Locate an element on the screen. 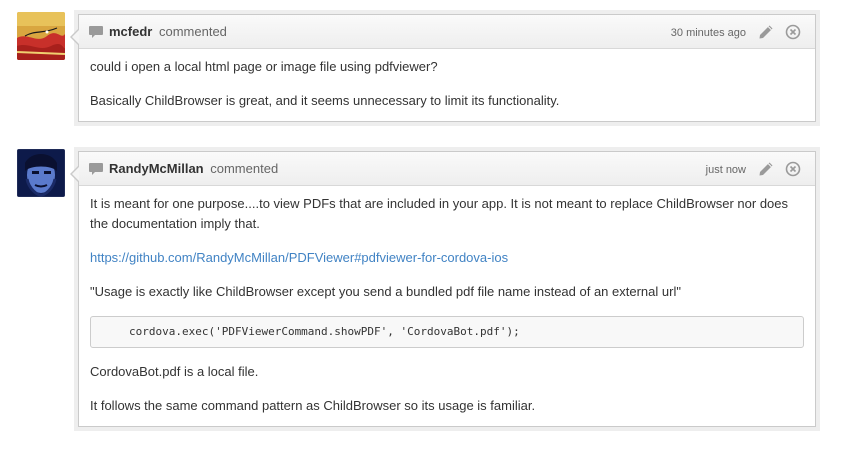 The width and height of the screenshot is (861, 451). comment-paragraph: CordovaBot.pdf is a local file. is located at coordinates (174, 371).